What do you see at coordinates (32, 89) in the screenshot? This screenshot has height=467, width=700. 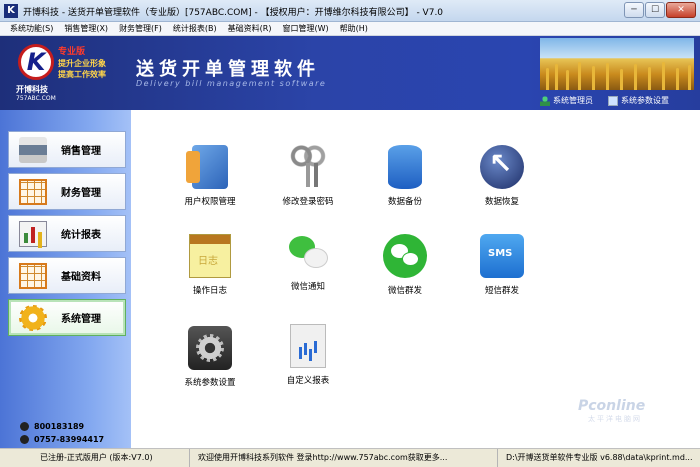 I see `logo-company: 开博科技` at bounding box center [32, 89].